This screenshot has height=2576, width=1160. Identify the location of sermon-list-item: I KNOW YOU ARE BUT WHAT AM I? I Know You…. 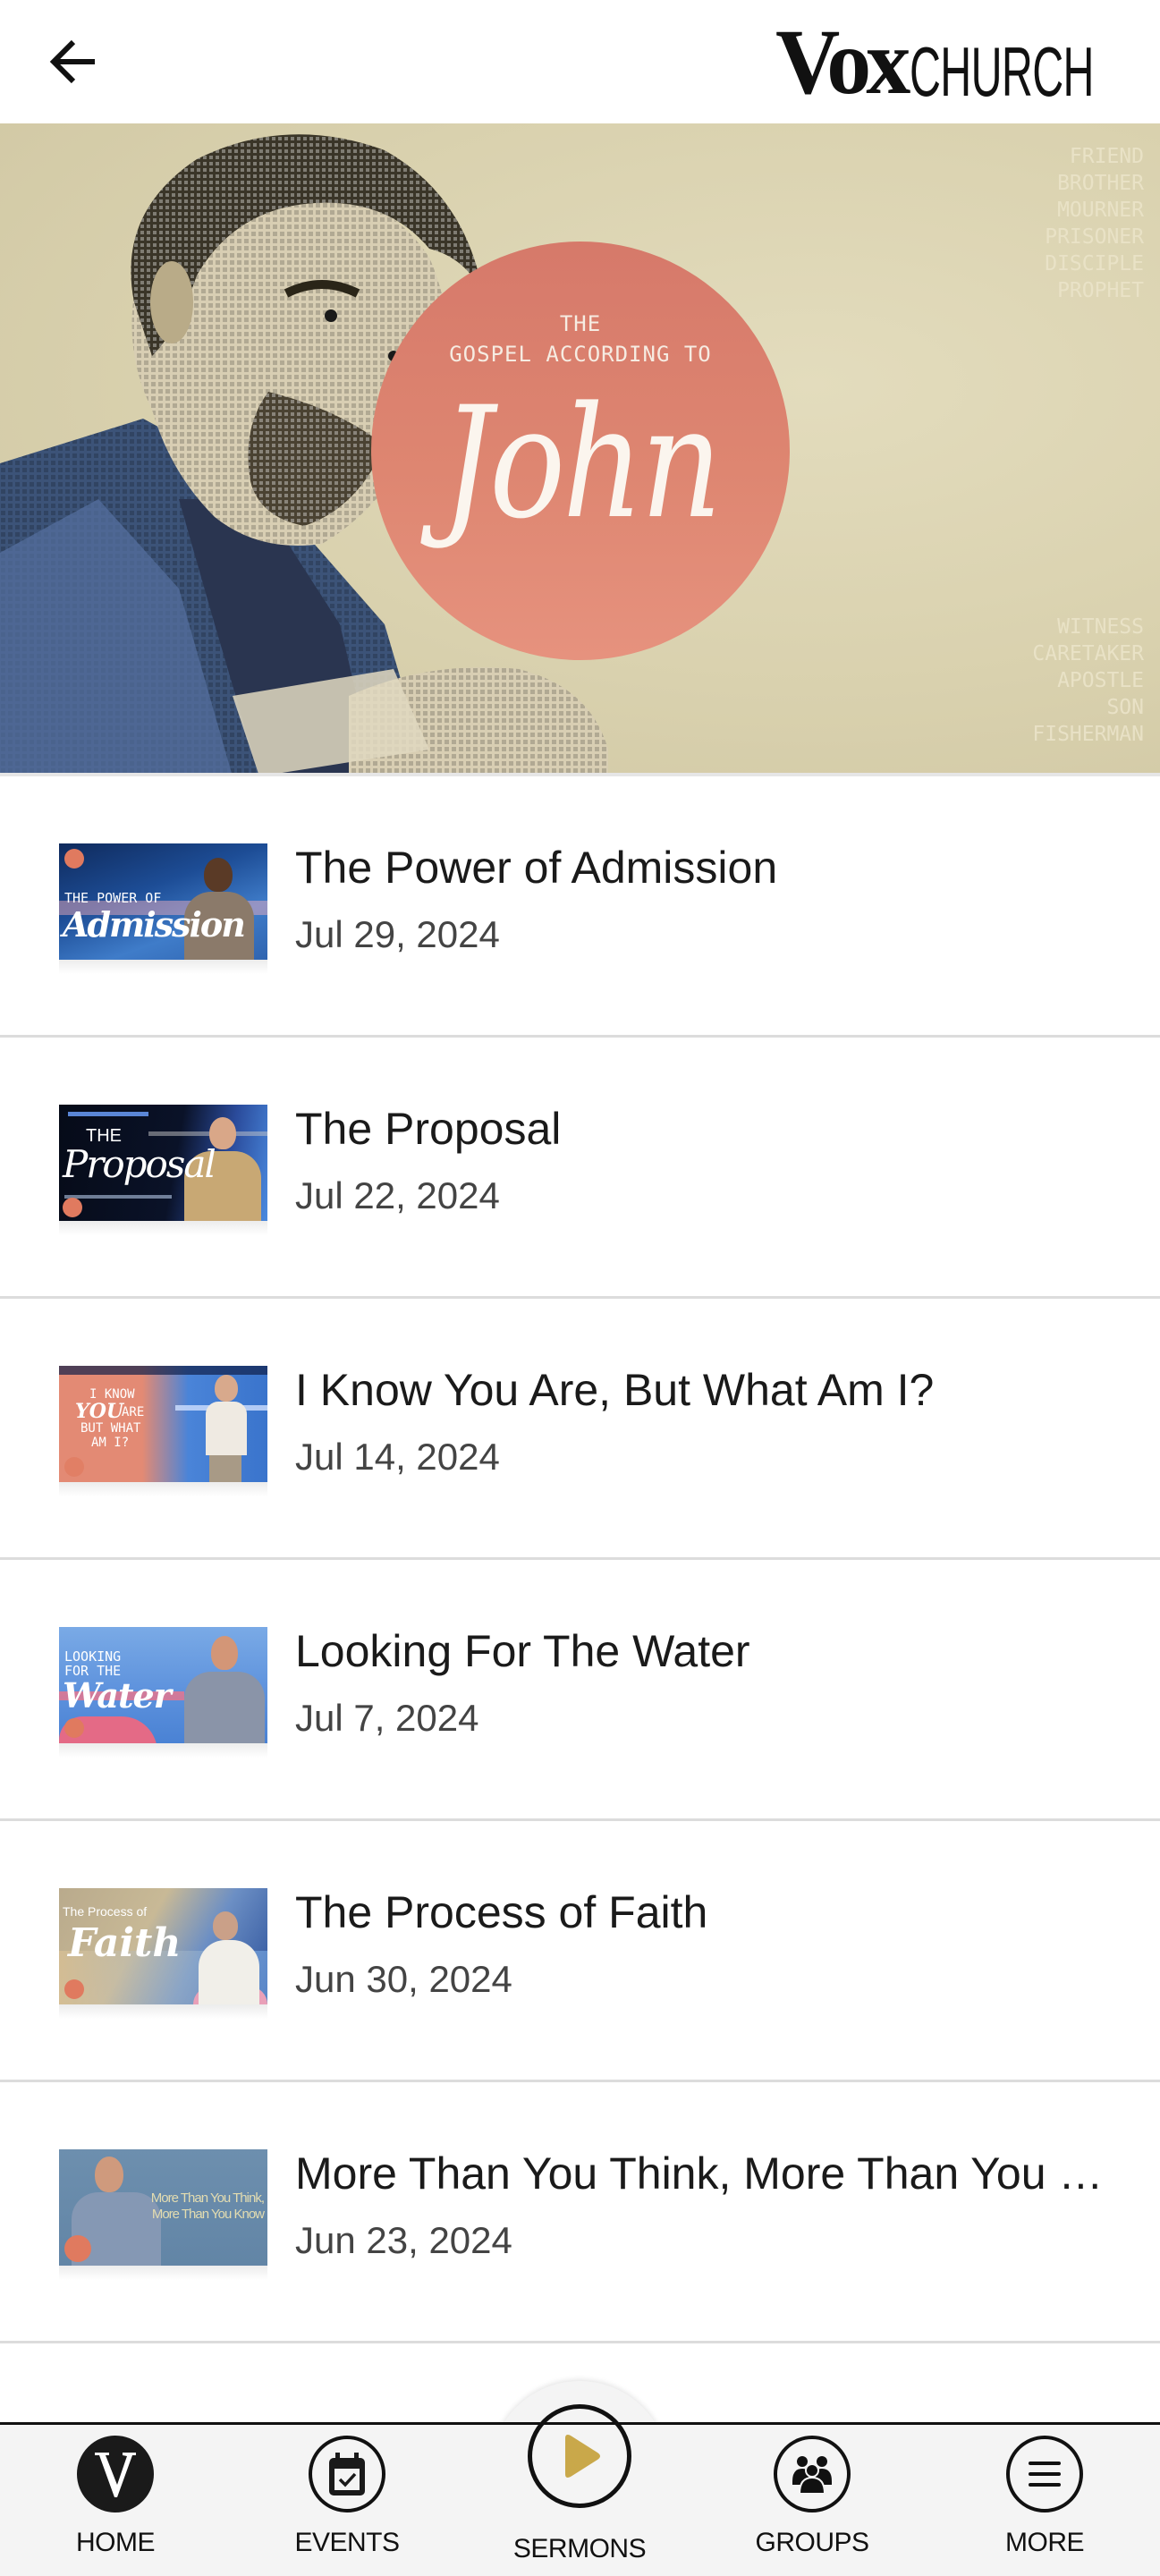
(580, 1429).